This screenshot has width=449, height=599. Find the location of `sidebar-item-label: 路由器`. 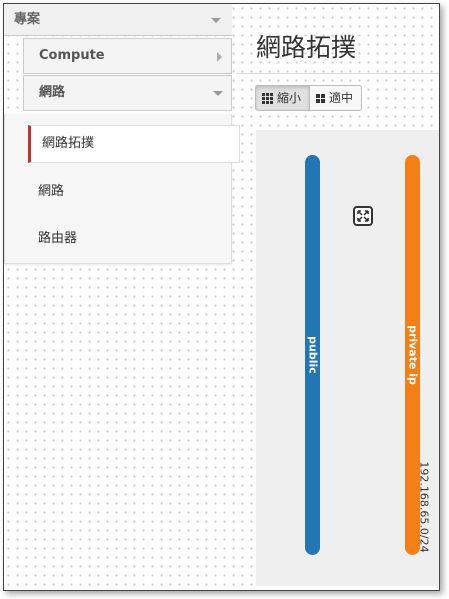

sidebar-item-label: 路由器 is located at coordinates (58, 238).